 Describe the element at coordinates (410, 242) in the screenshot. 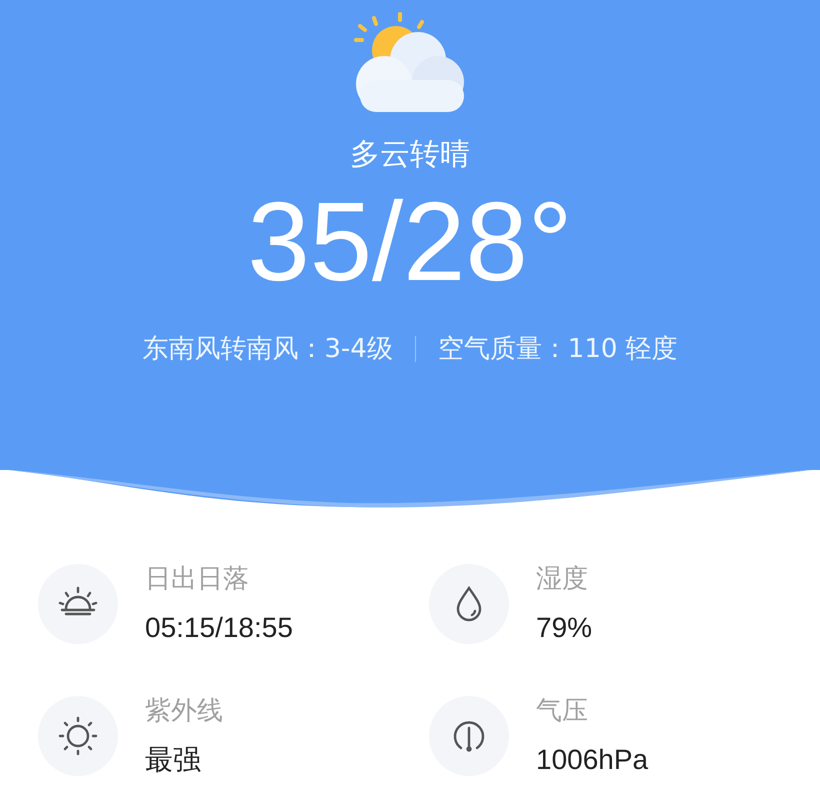

I see `temperature-range: 35/28°` at that location.